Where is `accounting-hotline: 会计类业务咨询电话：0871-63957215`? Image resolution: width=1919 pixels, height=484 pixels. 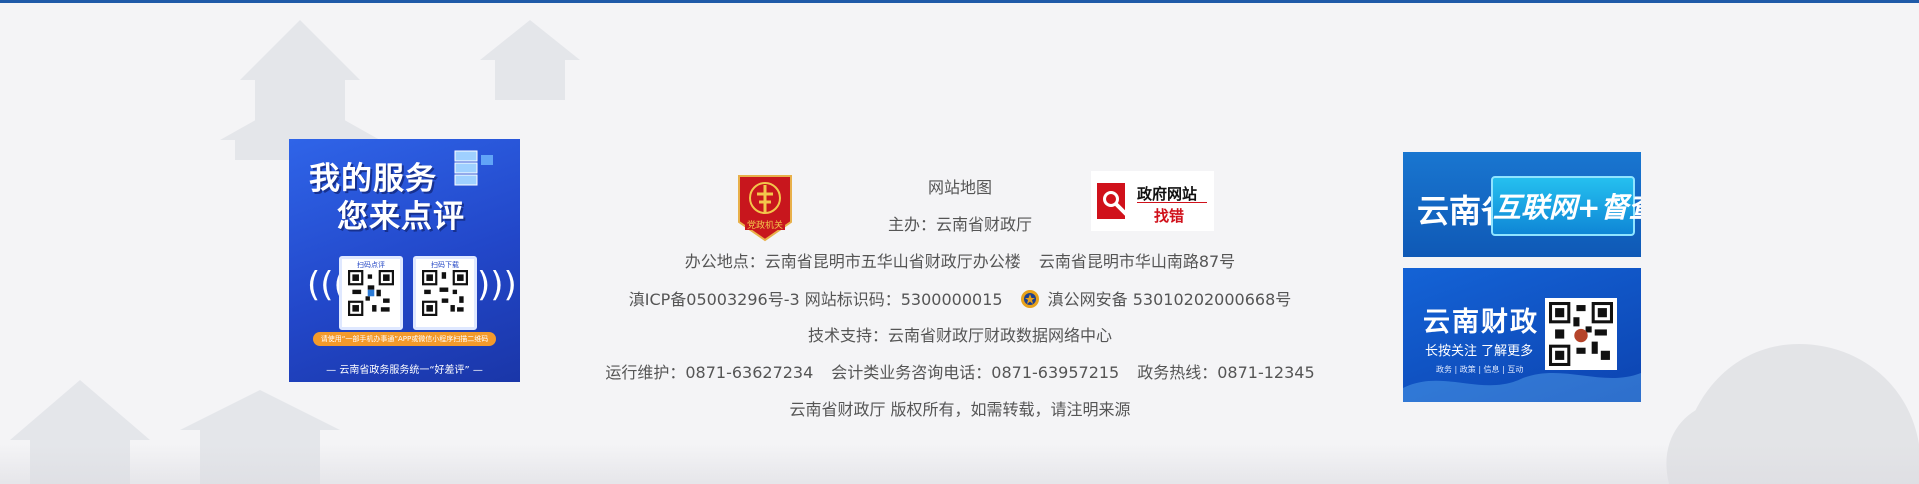 accounting-hotline: 会计类业务咨询电话：0871-63957215 is located at coordinates (975, 372).